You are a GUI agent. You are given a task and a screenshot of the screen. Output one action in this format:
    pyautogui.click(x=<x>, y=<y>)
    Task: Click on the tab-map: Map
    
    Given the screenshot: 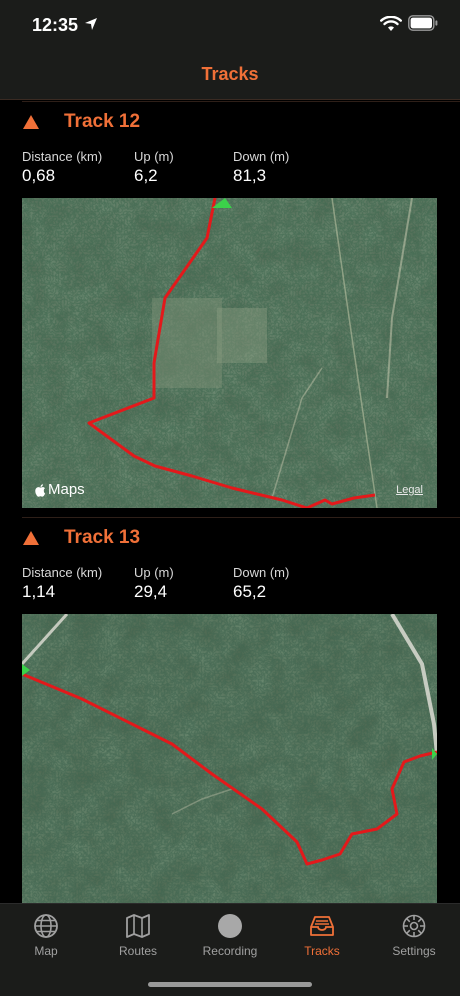 What is the action you would take?
    pyautogui.click(x=46, y=935)
    